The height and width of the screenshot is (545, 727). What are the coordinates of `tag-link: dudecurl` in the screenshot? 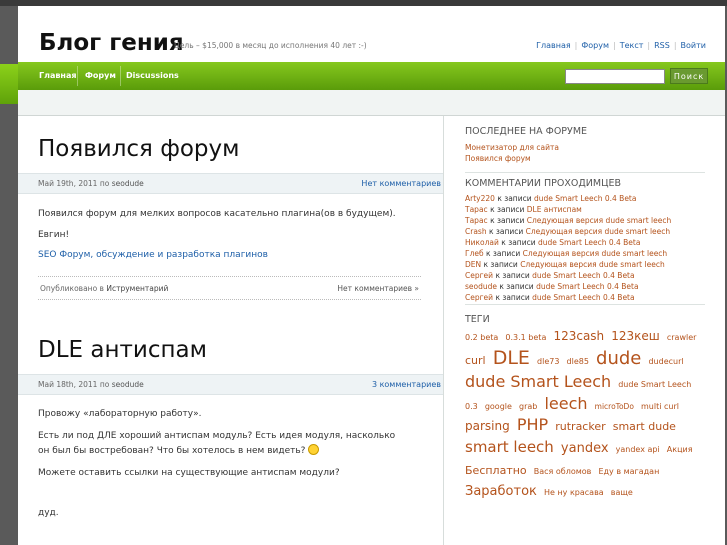 It's located at (665, 361).